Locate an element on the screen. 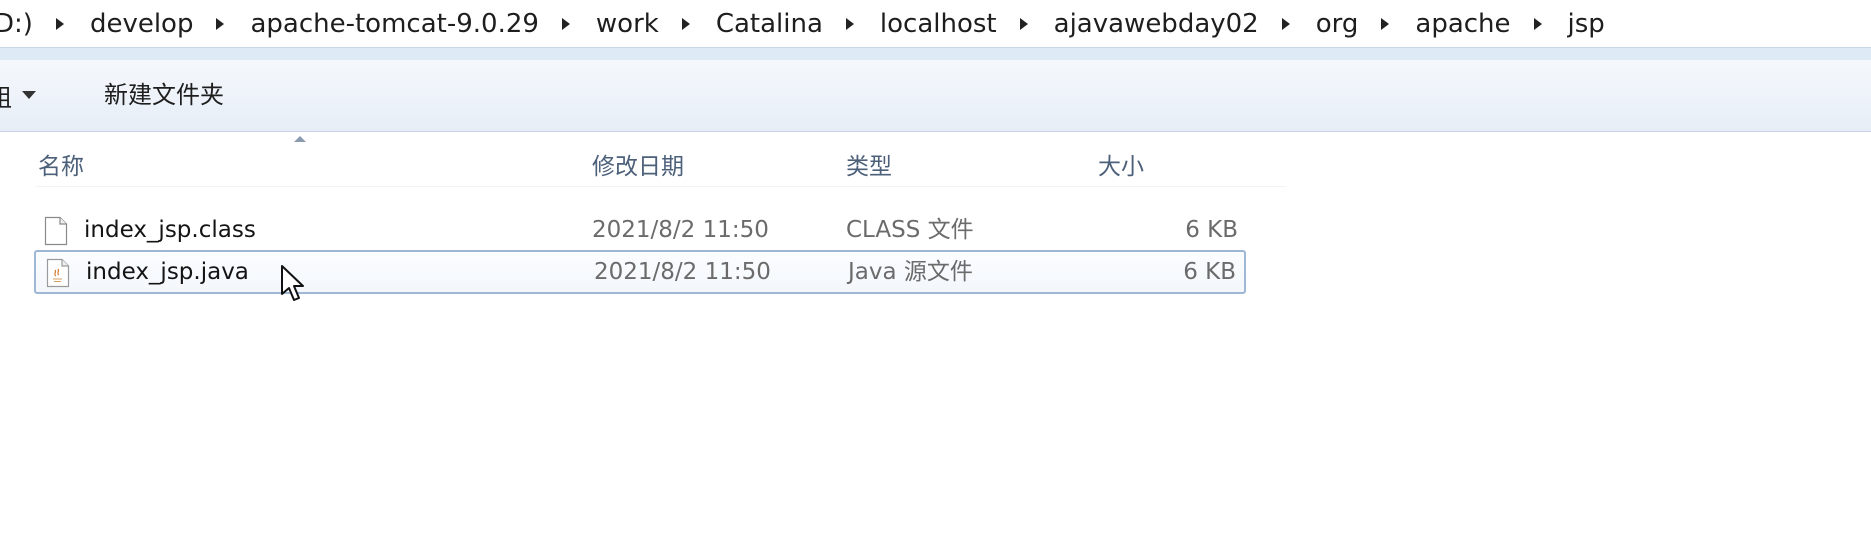 Image resolution: width=1871 pixels, height=538 pixels. breadcrumb-drive: D:) is located at coordinates (17, 24).